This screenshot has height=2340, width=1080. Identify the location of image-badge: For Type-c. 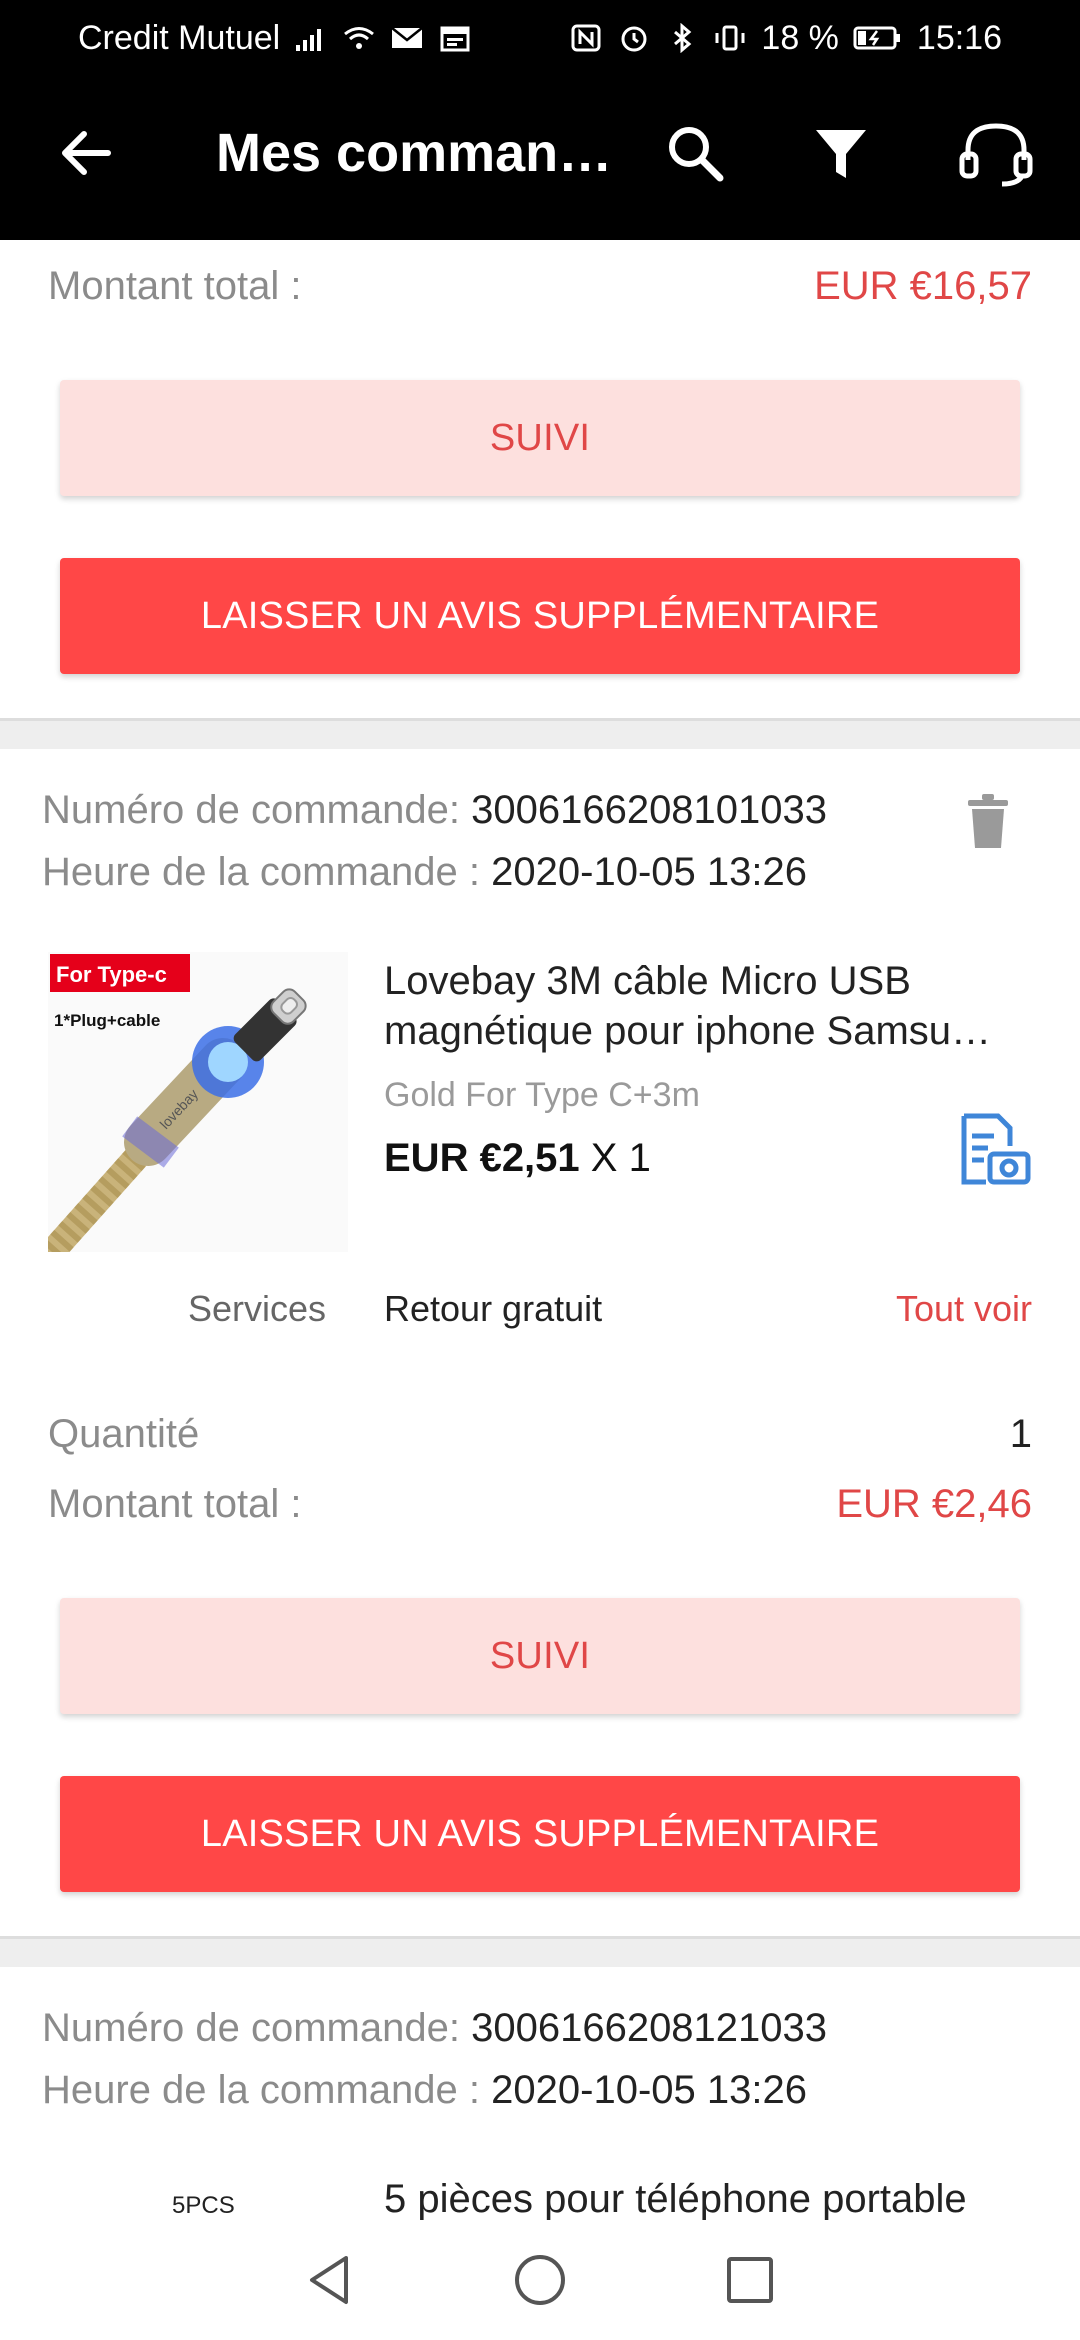
(111, 974).